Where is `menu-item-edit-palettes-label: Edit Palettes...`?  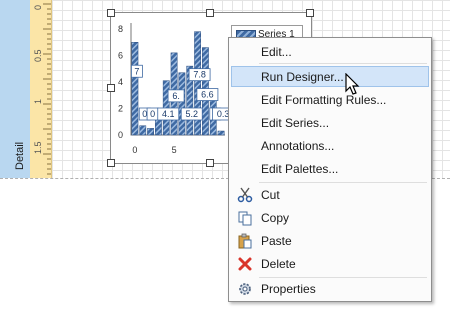
menu-item-edit-palettes-label: Edit Palettes... is located at coordinates (300, 169).